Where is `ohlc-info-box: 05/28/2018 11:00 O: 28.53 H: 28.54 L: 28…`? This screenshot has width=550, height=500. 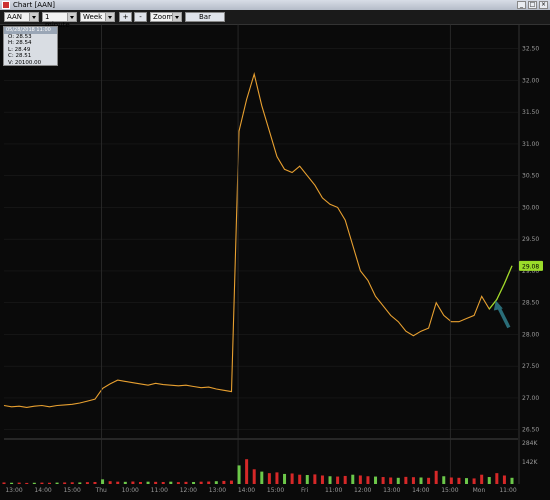 ohlc-info-box: 05/28/2018 11:00 O: 28.53 H: 28.54 L: 28… is located at coordinates (30, 46).